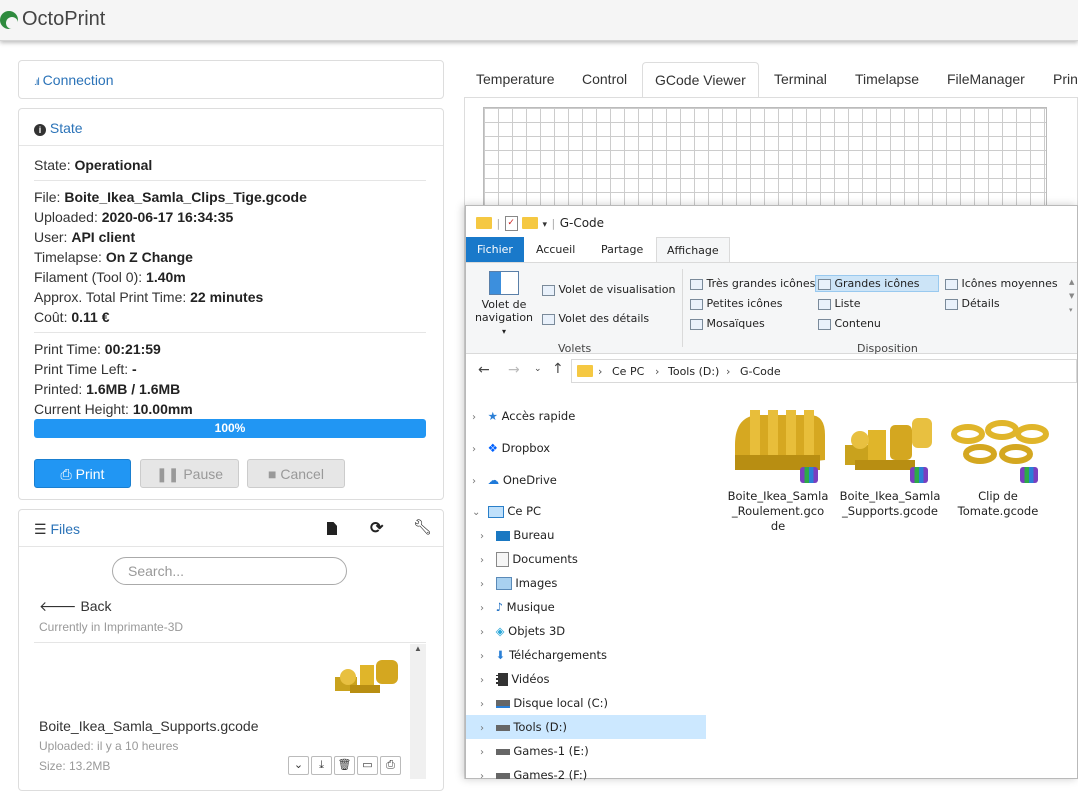  I want to click on layout-tiles: Mosaïques, so click(727, 323).